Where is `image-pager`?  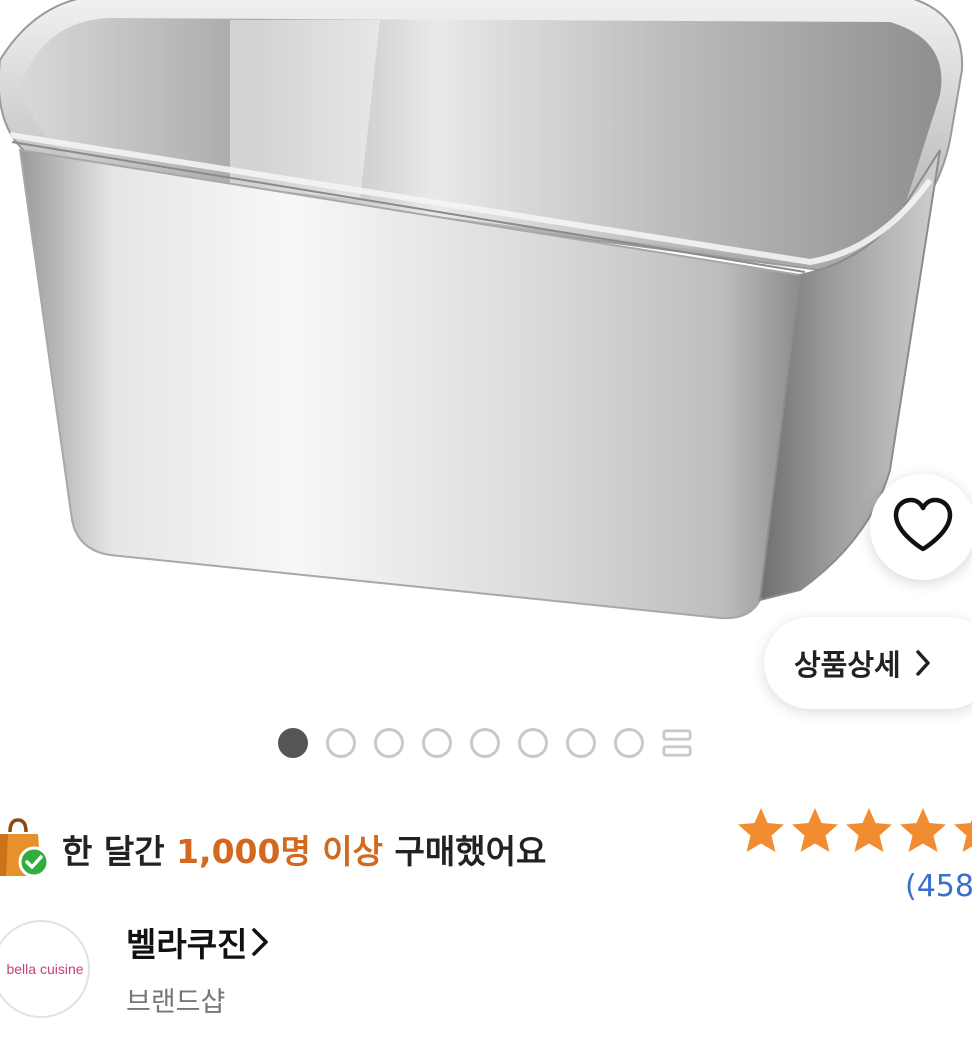 image-pager is located at coordinates (485, 743).